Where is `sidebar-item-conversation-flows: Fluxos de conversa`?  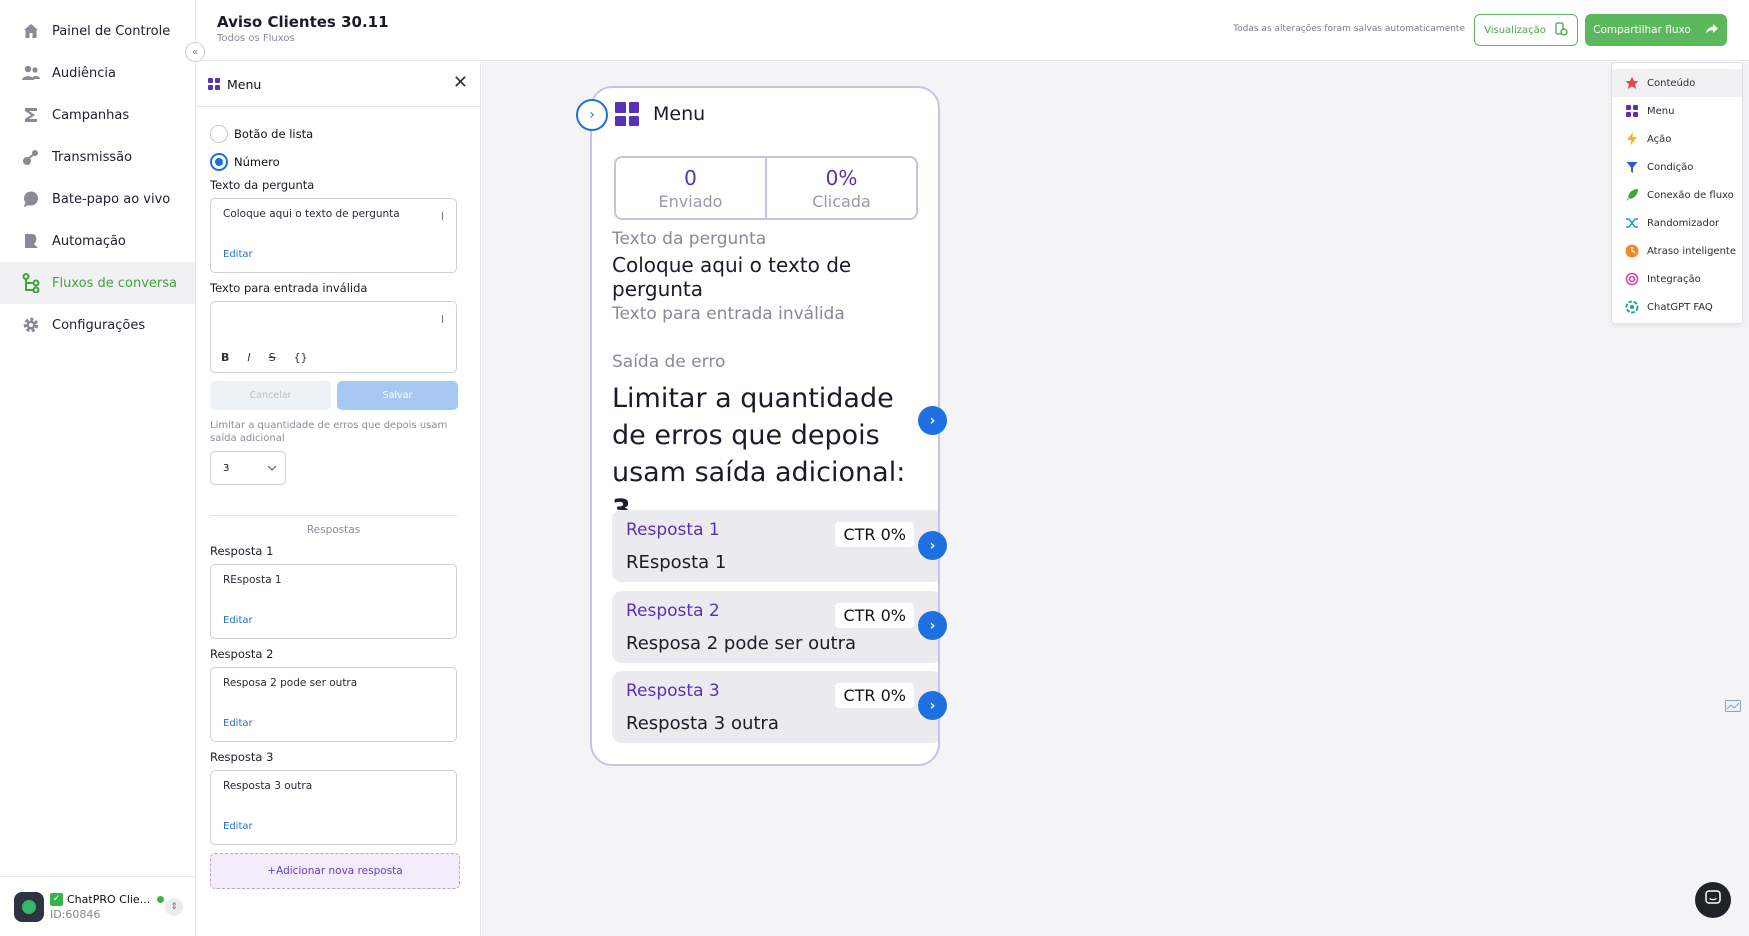 sidebar-item-conversation-flows: Fluxos de conversa is located at coordinates (97, 283).